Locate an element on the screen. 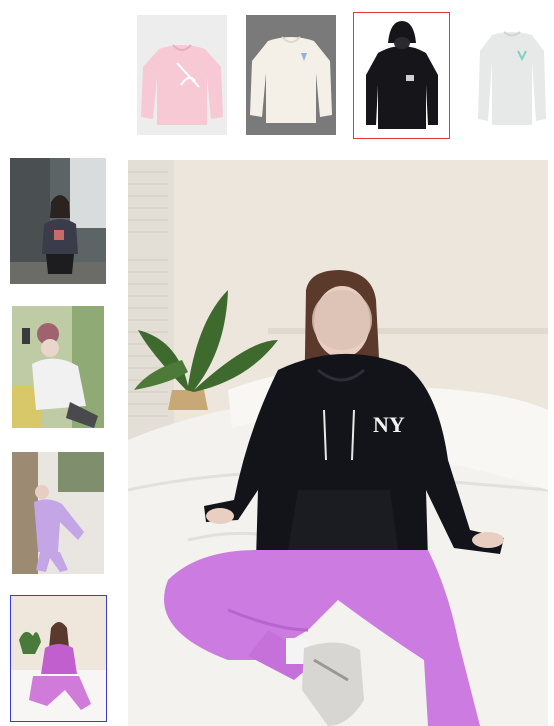  color-swatch-ivory is located at coordinates (291, 75).